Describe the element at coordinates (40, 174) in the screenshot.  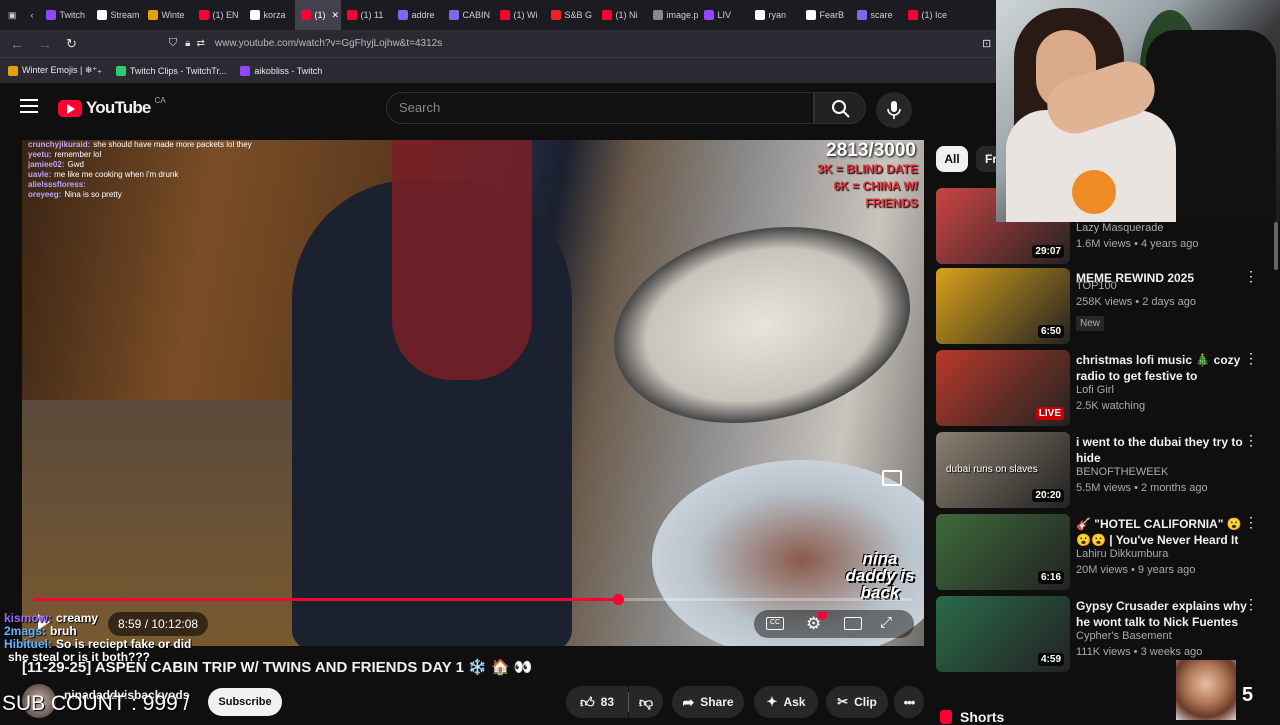
I see `chat-username: uavle:` at that location.